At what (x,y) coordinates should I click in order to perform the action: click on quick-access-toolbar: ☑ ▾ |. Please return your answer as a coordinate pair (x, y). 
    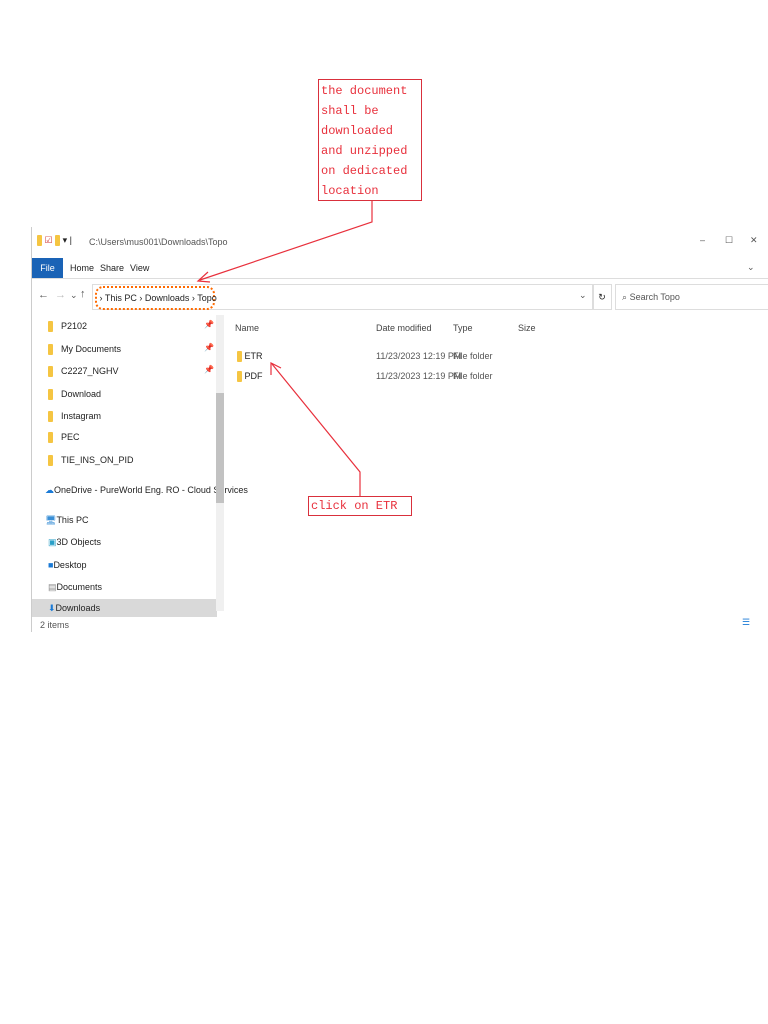
    Looking at the image, I should click on (54, 241).